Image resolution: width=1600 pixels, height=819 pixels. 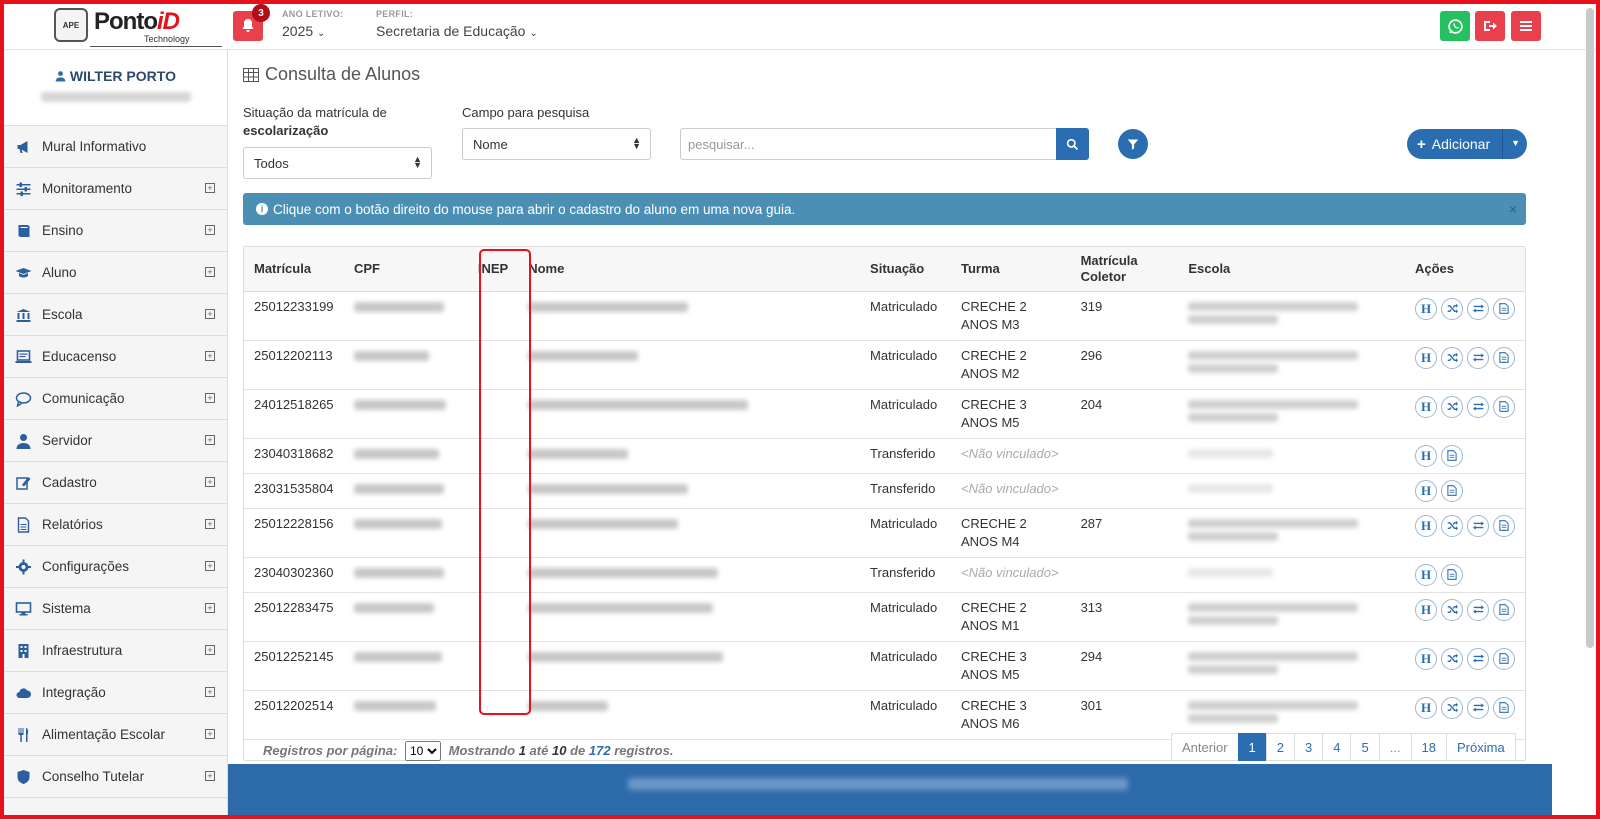 What do you see at coordinates (1365, 747) in the screenshot?
I see `page-button: 5` at bounding box center [1365, 747].